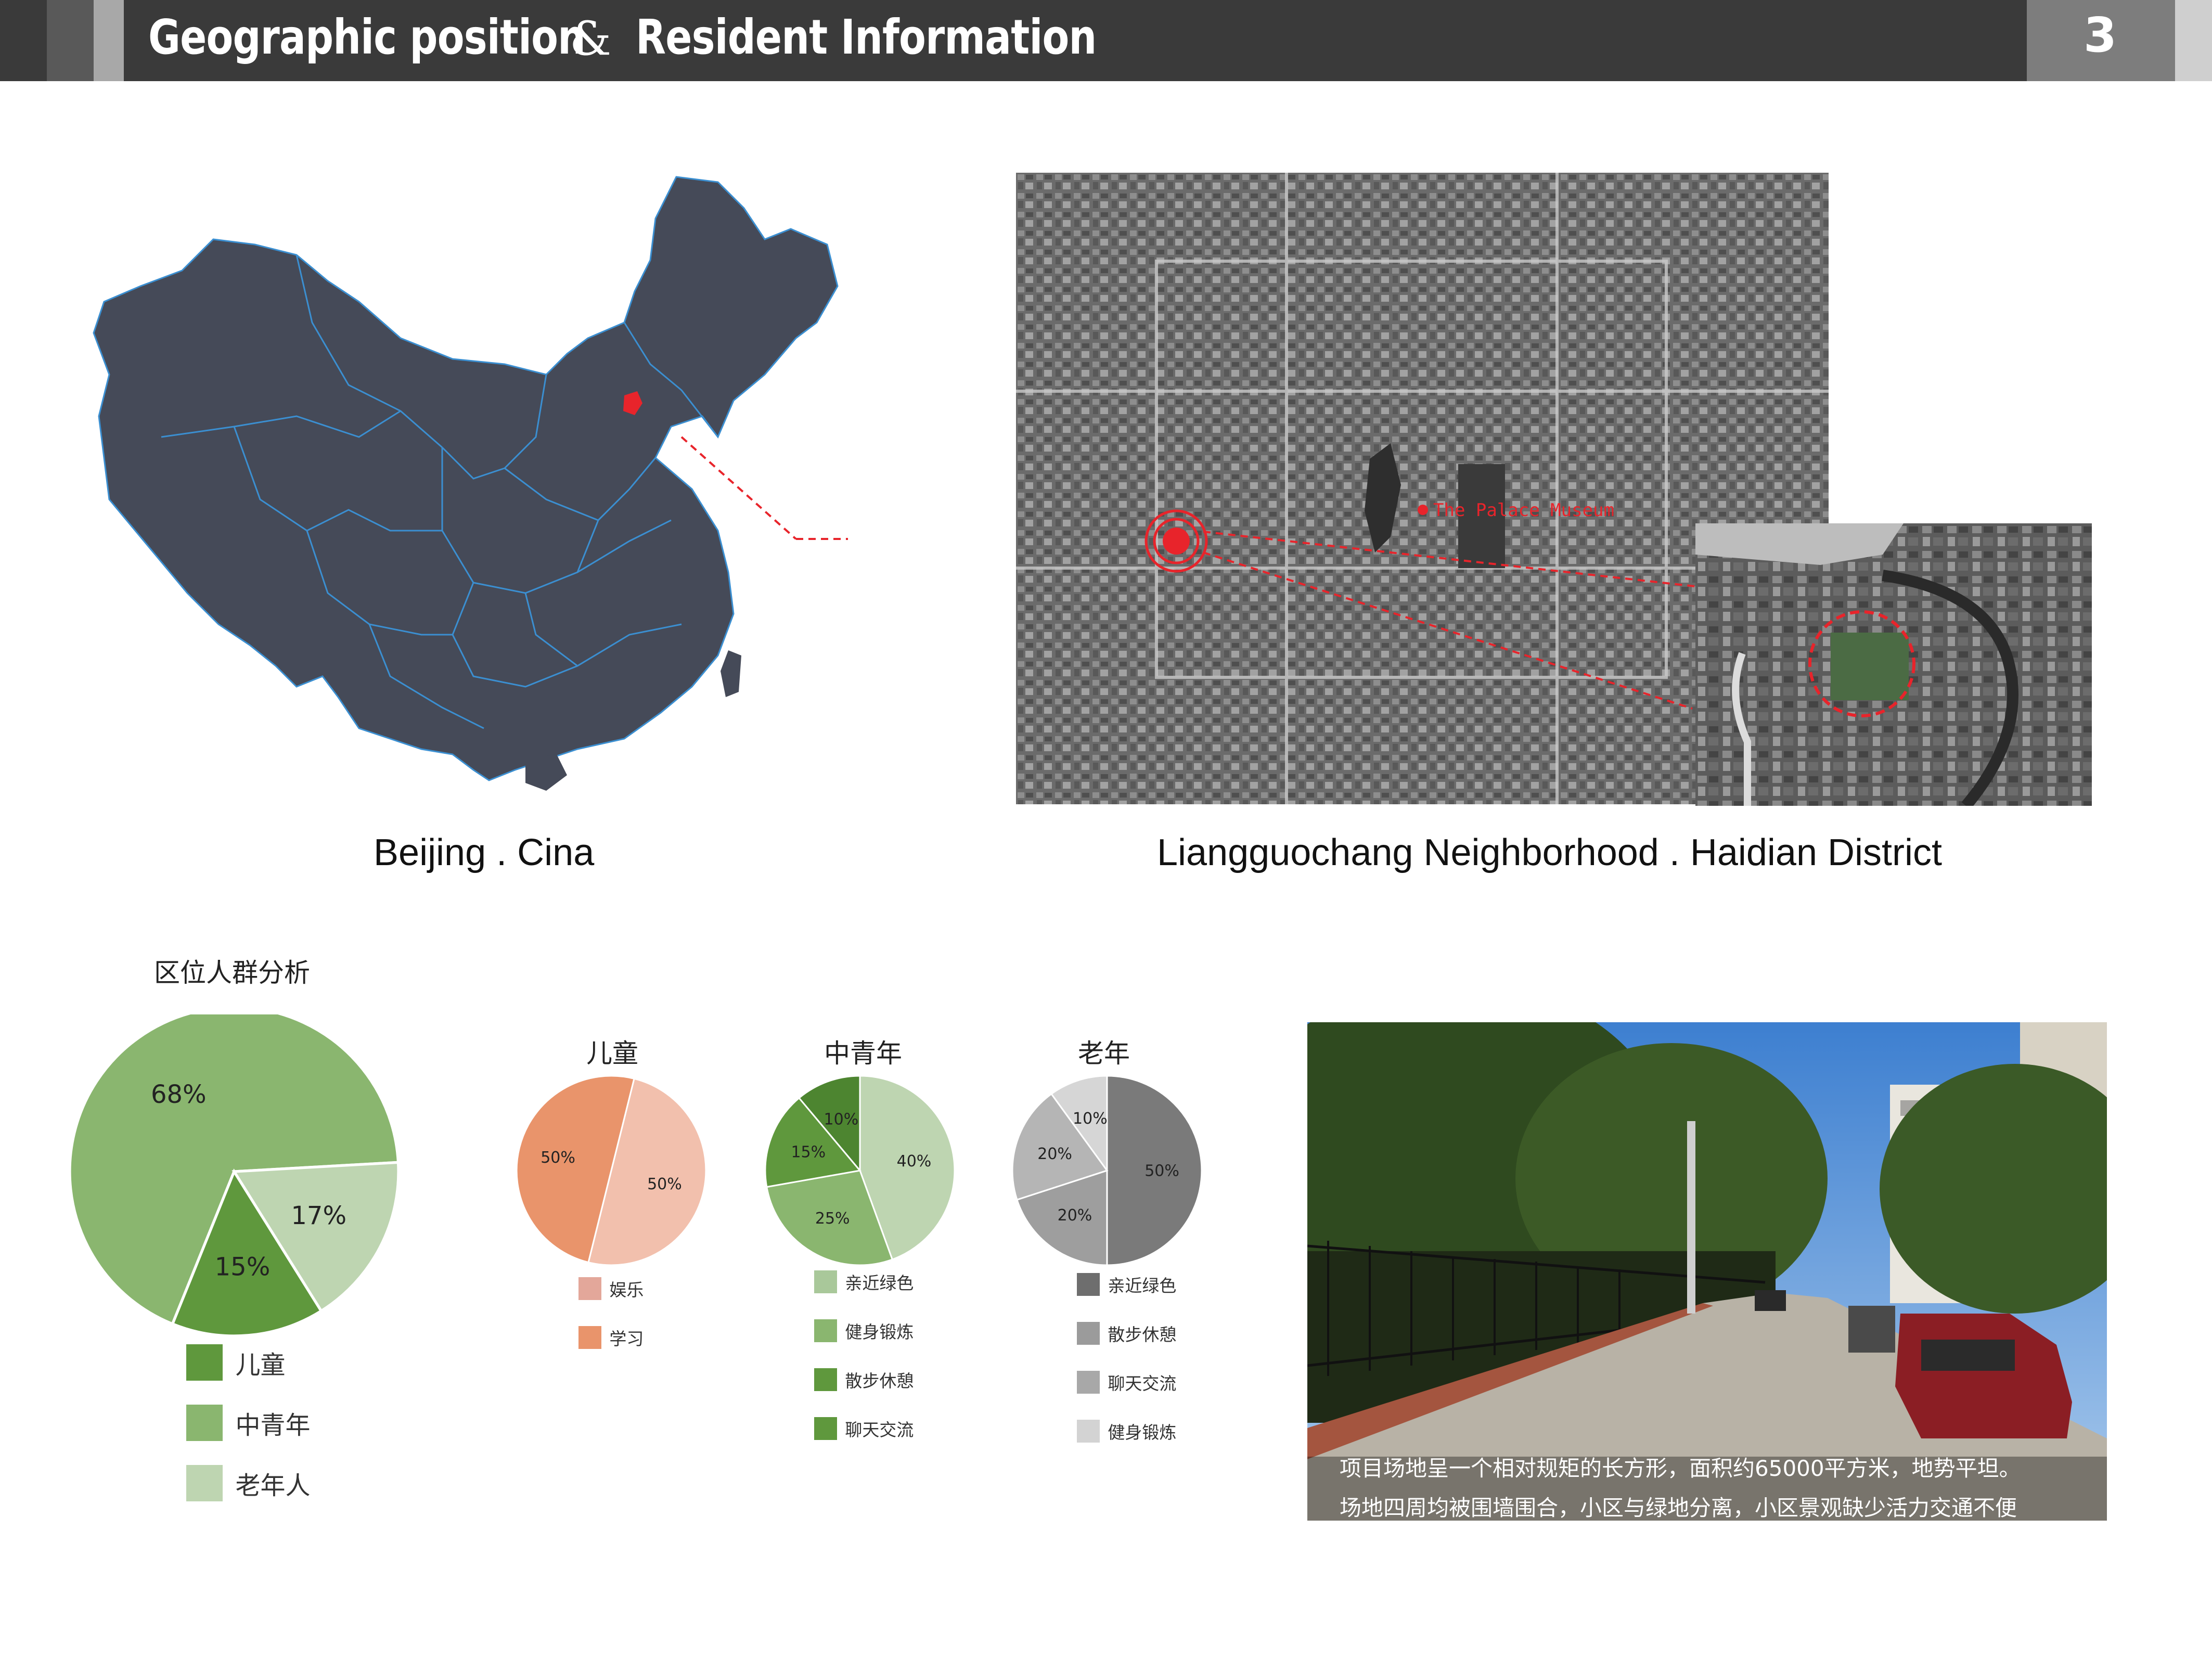 The width and height of the screenshot is (2212, 1659). I want to click on site-green-area, so click(1870, 666).